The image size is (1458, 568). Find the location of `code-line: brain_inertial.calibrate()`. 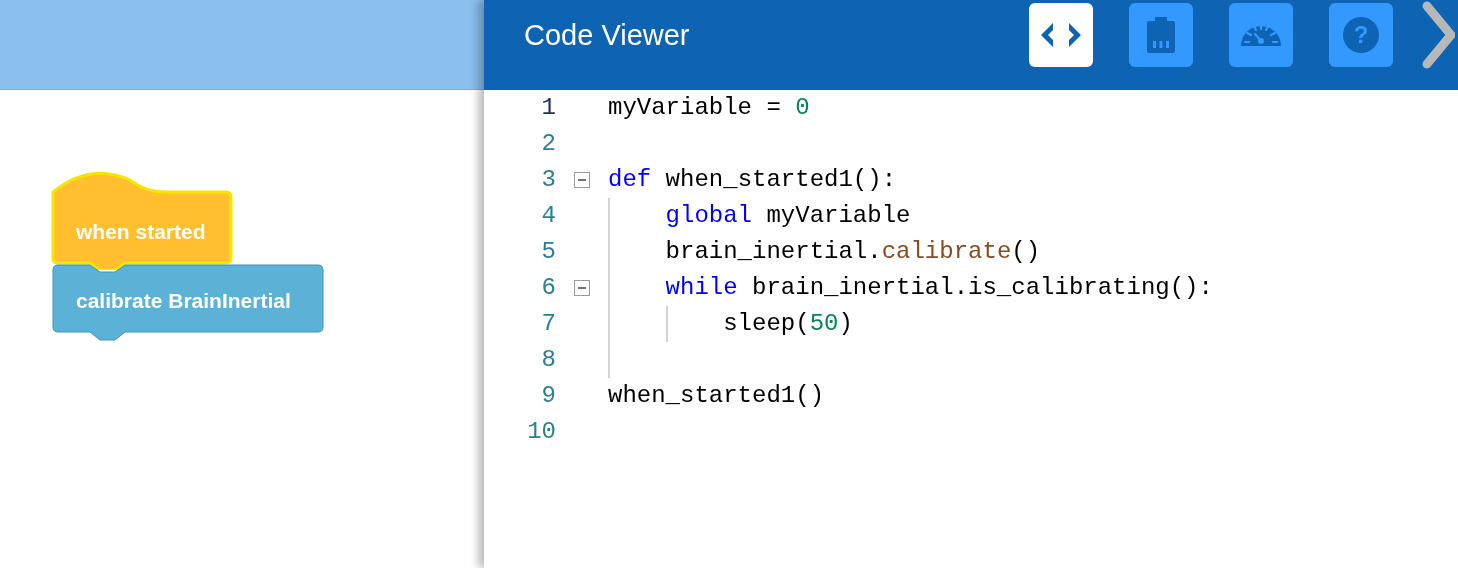

code-line: brain_inertial.calibrate() is located at coordinates (852, 251).